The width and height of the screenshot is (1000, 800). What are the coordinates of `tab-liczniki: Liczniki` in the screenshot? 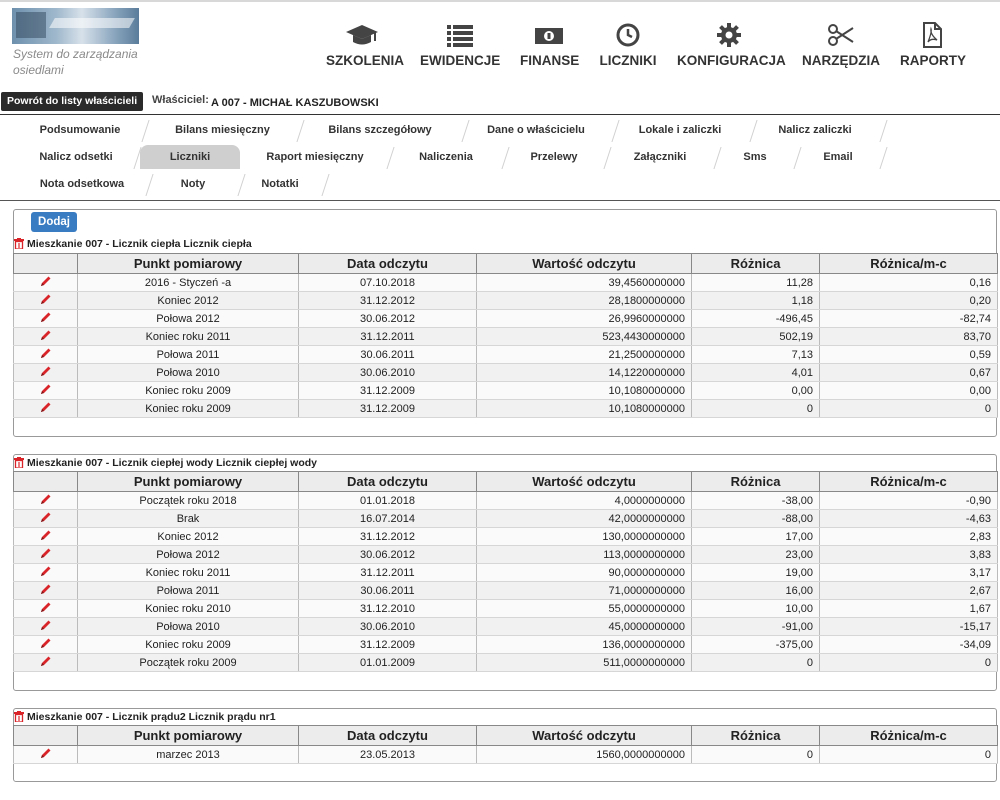 It's located at (190, 157).